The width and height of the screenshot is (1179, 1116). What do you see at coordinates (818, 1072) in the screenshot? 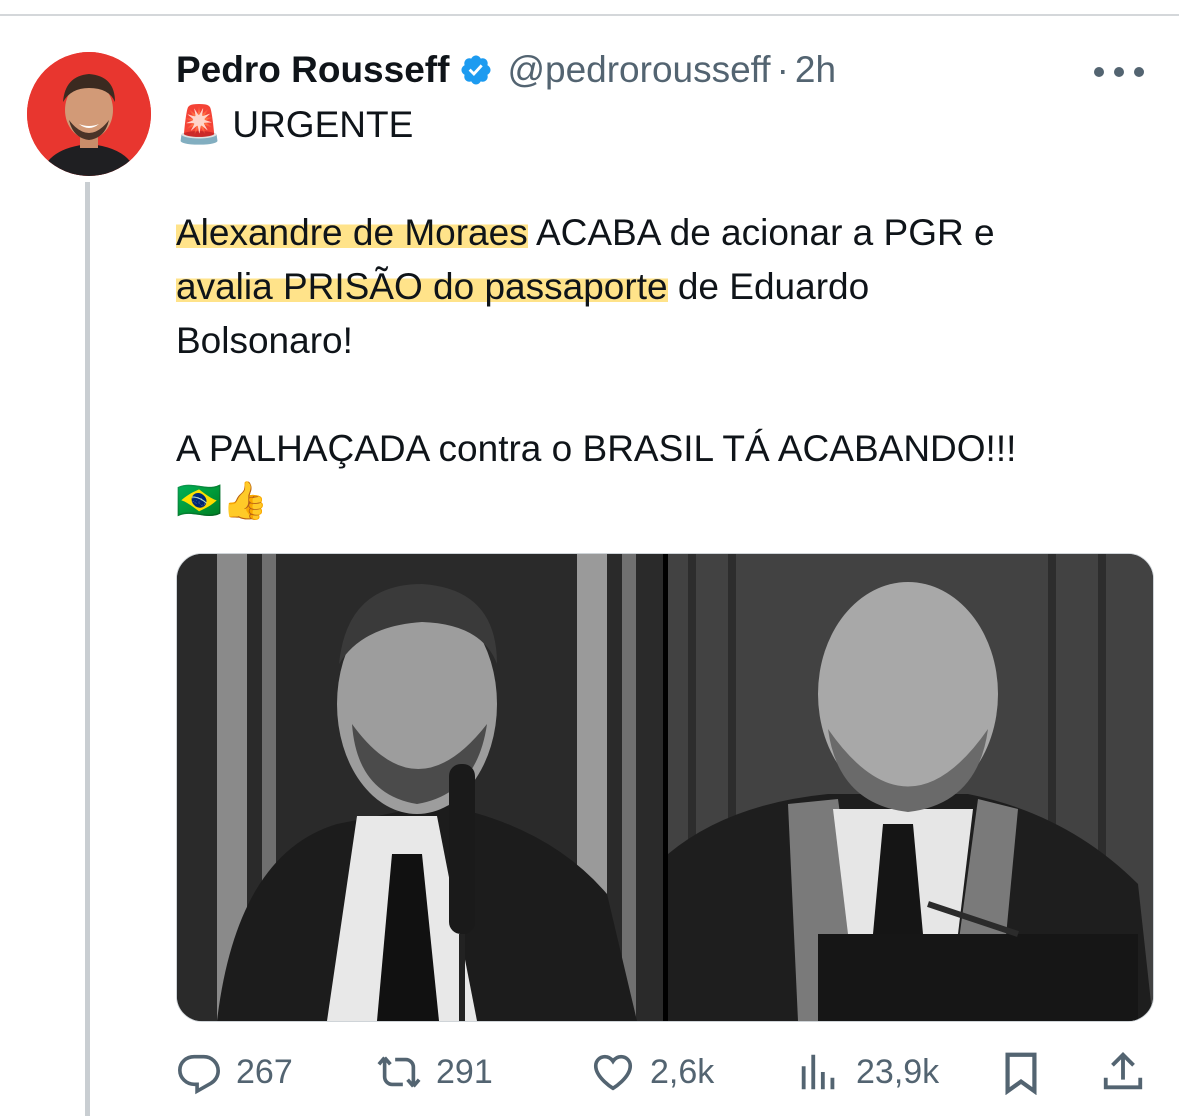
I see `views-icon` at bounding box center [818, 1072].